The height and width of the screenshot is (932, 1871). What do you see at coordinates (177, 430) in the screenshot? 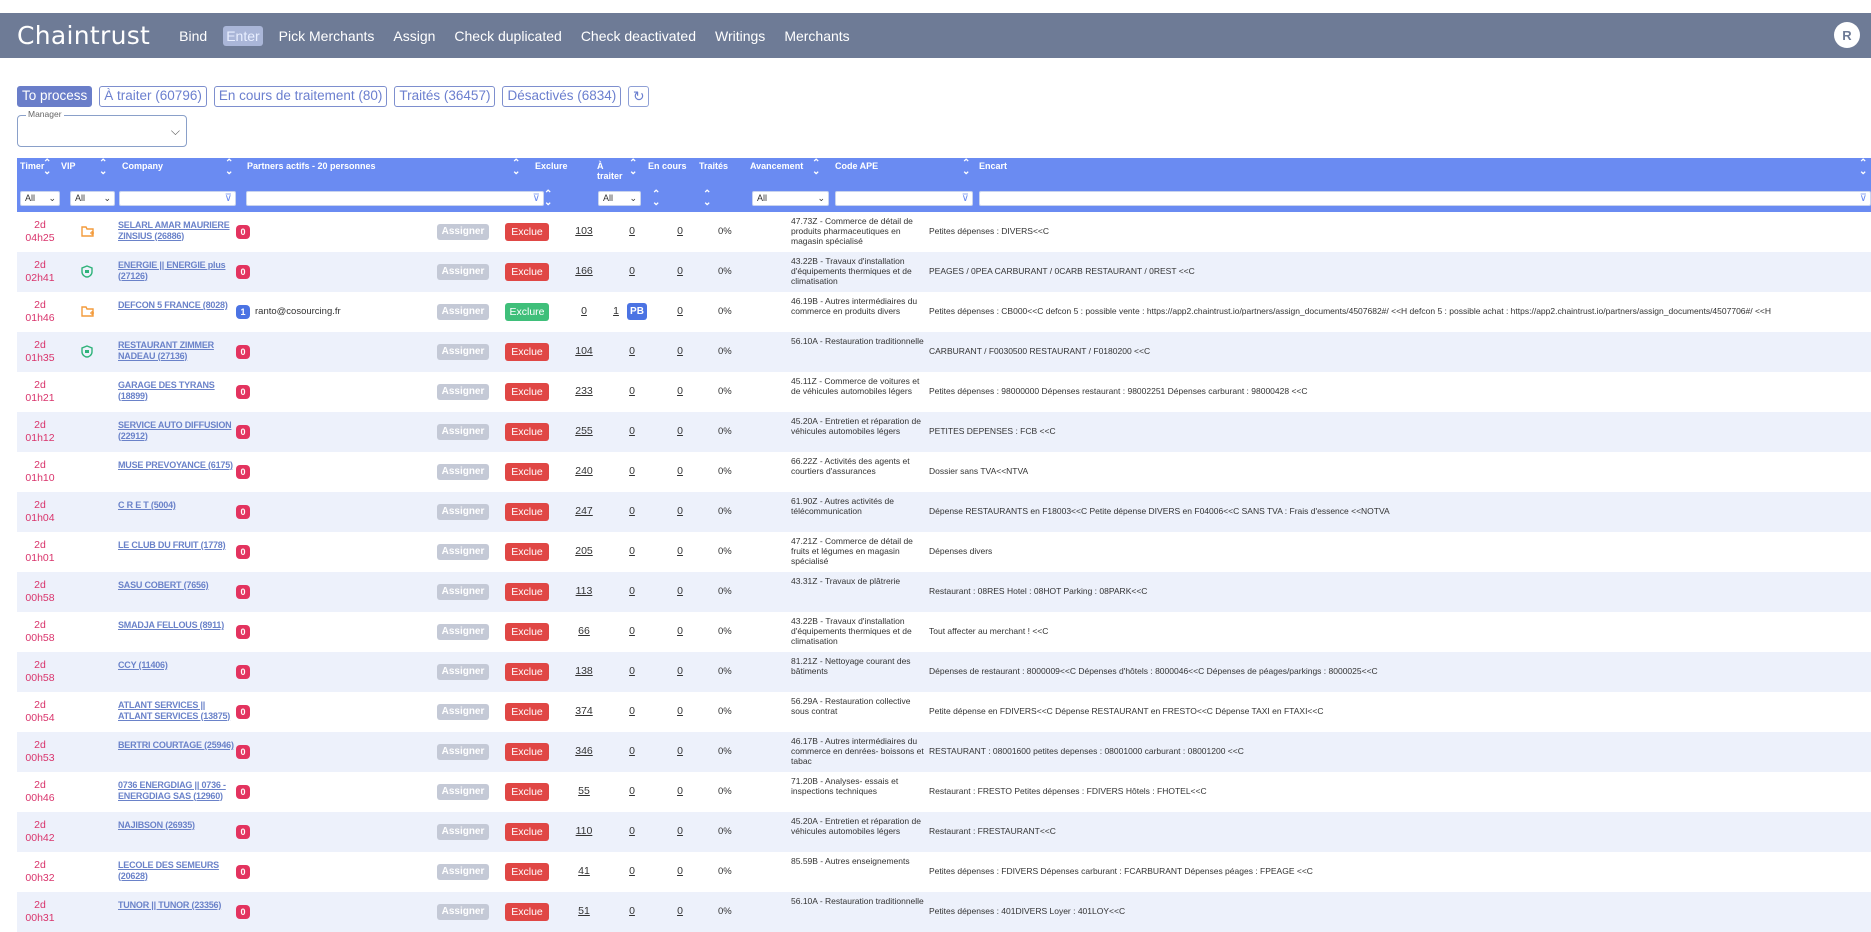
I see `company-link: SERVICE AUTO DIFFUSION (22912)` at bounding box center [177, 430].